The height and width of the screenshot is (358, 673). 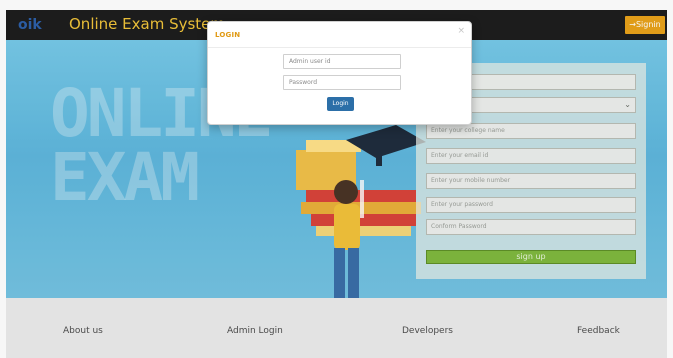 What do you see at coordinates (342, 61) in the screenshot?
I see `admin-user-id-input: Admin user id` at bounding box center [342, 61].